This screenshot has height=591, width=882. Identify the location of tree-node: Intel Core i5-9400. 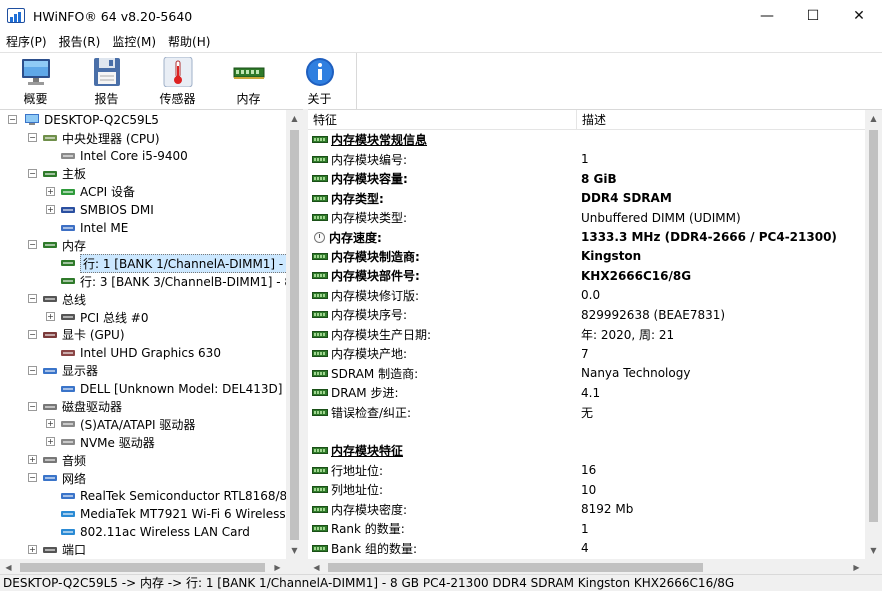
(117, 156).